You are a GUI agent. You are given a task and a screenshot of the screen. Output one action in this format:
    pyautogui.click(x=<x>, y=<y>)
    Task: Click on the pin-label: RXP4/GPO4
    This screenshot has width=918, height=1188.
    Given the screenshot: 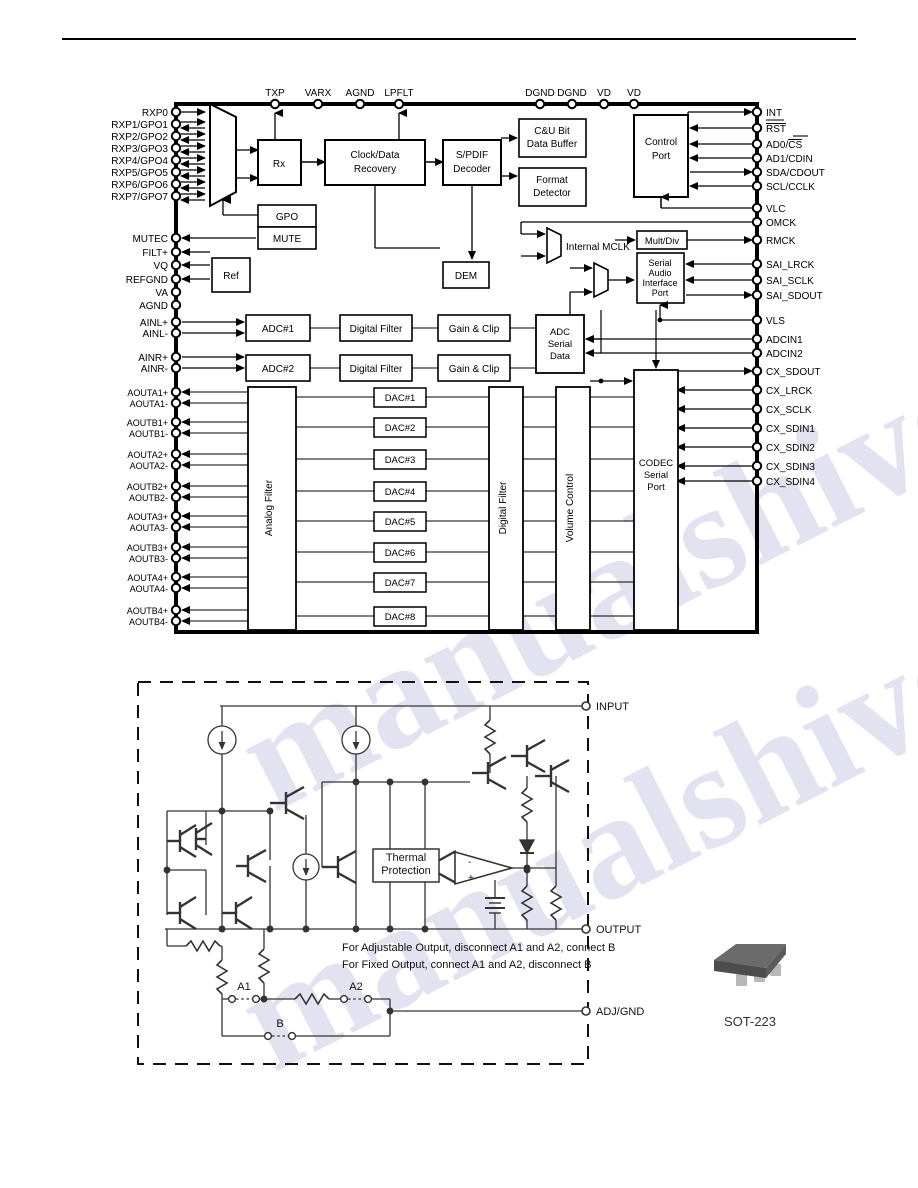 What is the action you would take?
    pyautogui.click(x=139, y=161)
    